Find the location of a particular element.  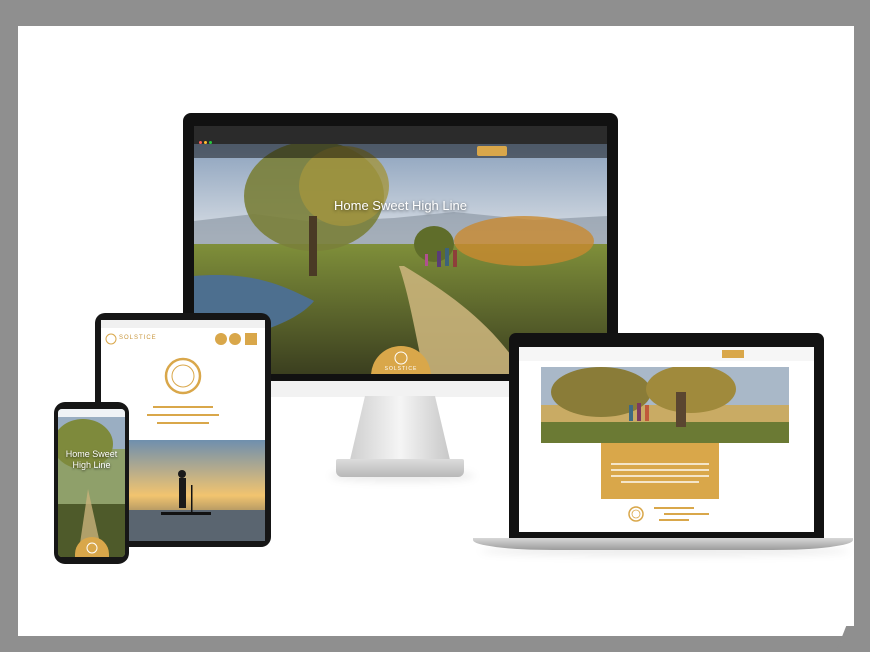

laptop-nav-cta is located at coordinates (733, 354).